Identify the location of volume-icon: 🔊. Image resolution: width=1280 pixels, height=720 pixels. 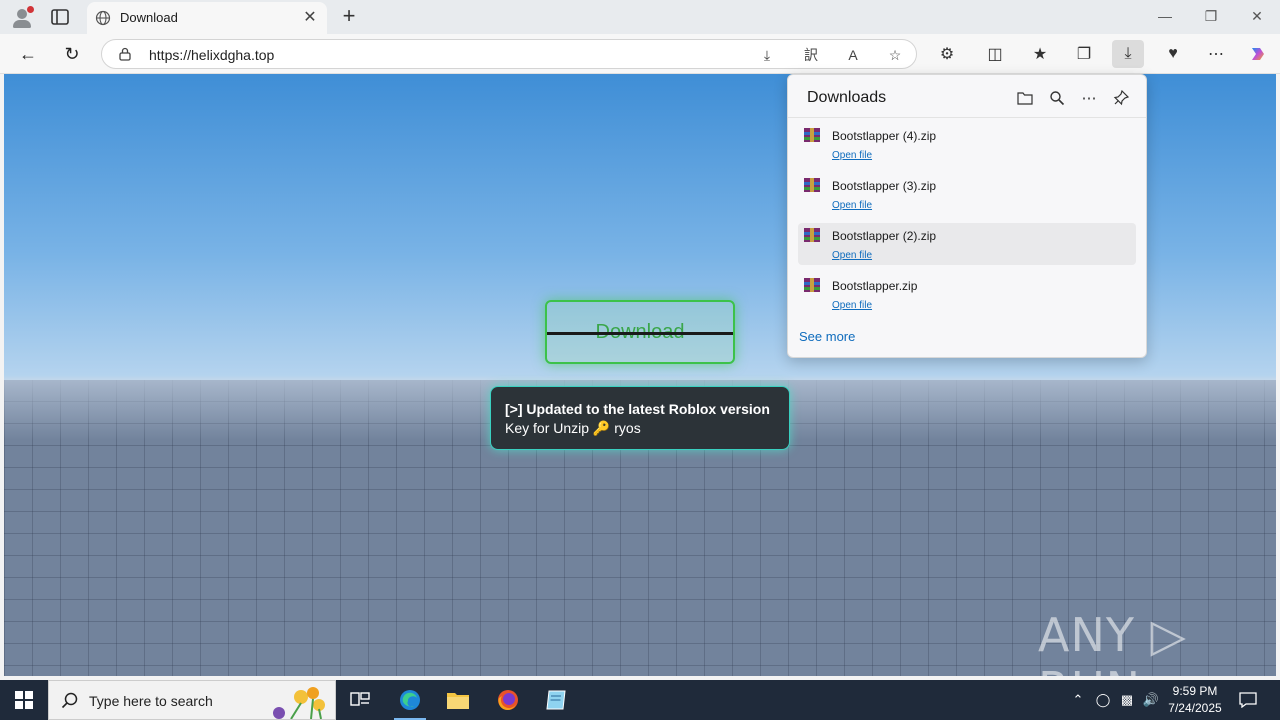
(1151, 700).